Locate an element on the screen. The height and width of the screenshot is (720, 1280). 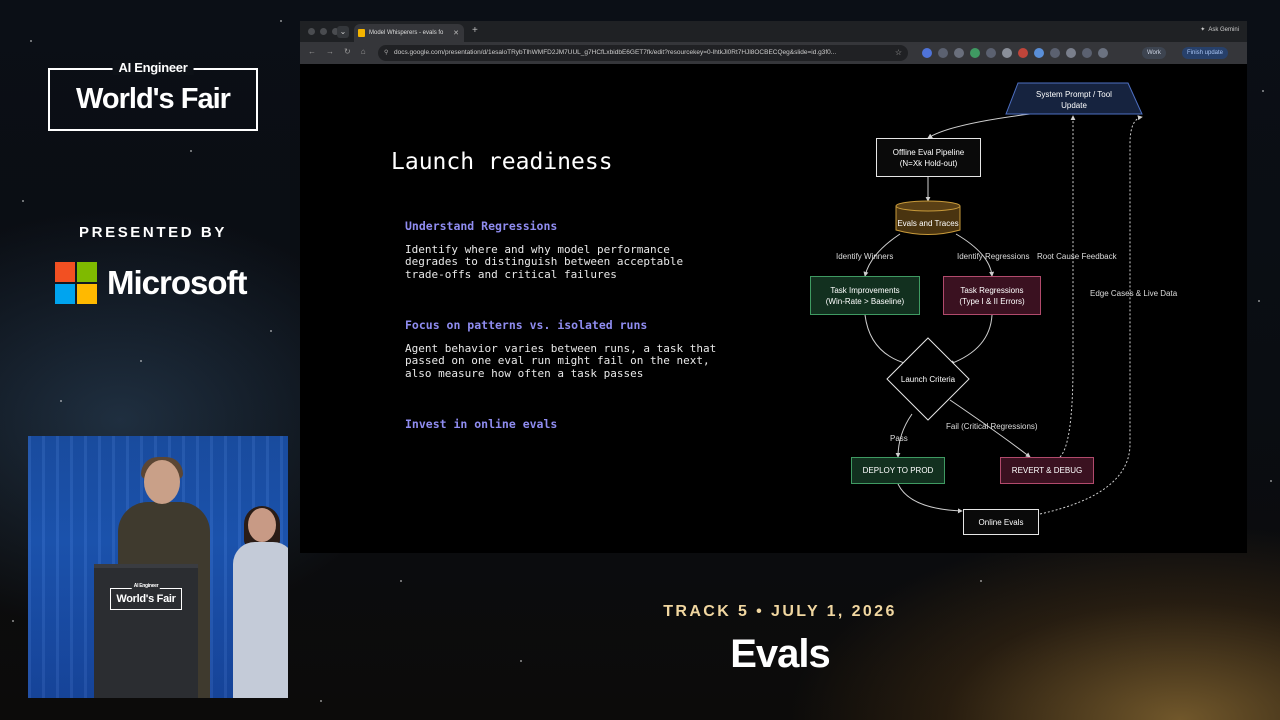
ask-gemini-button: ✦ Ask Gemini is located at coordinates (1219, 30).